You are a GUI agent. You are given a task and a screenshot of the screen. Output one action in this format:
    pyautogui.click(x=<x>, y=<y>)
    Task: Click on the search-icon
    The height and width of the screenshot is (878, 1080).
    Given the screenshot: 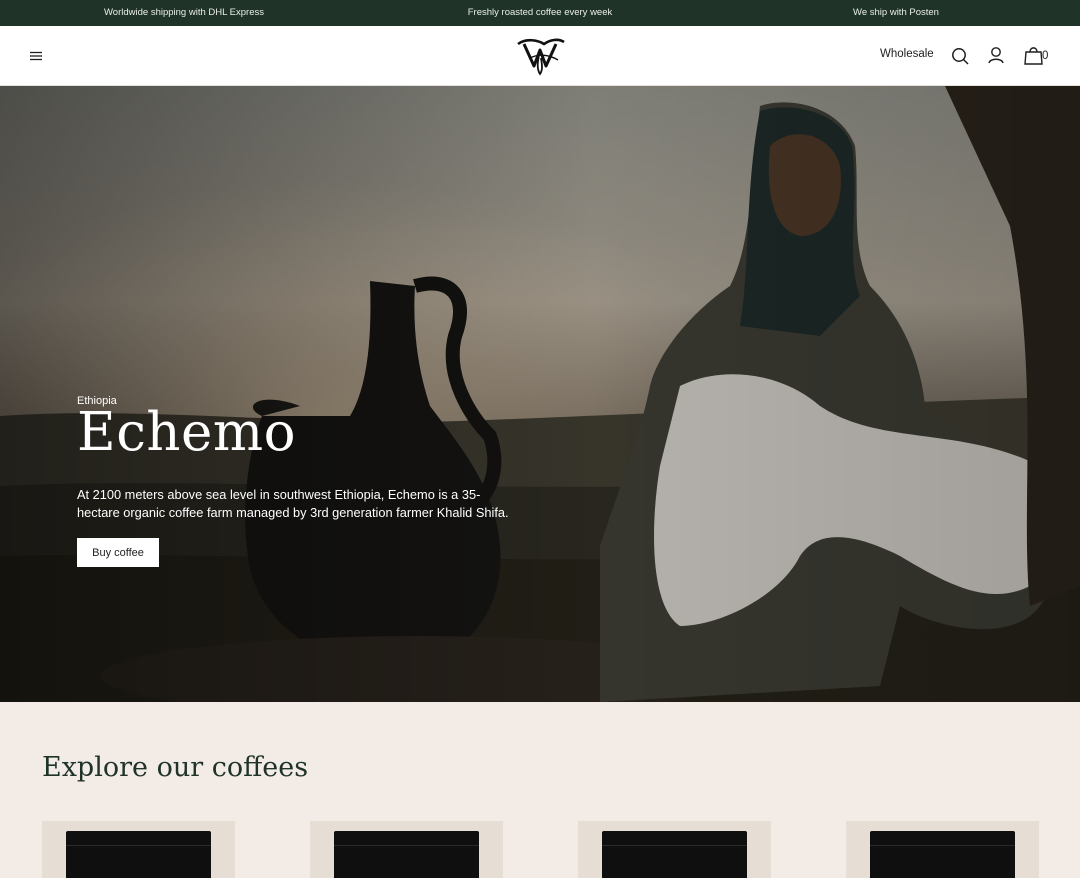 What is the action you would take?
    pyautogui.click(x=960, y=56)
    